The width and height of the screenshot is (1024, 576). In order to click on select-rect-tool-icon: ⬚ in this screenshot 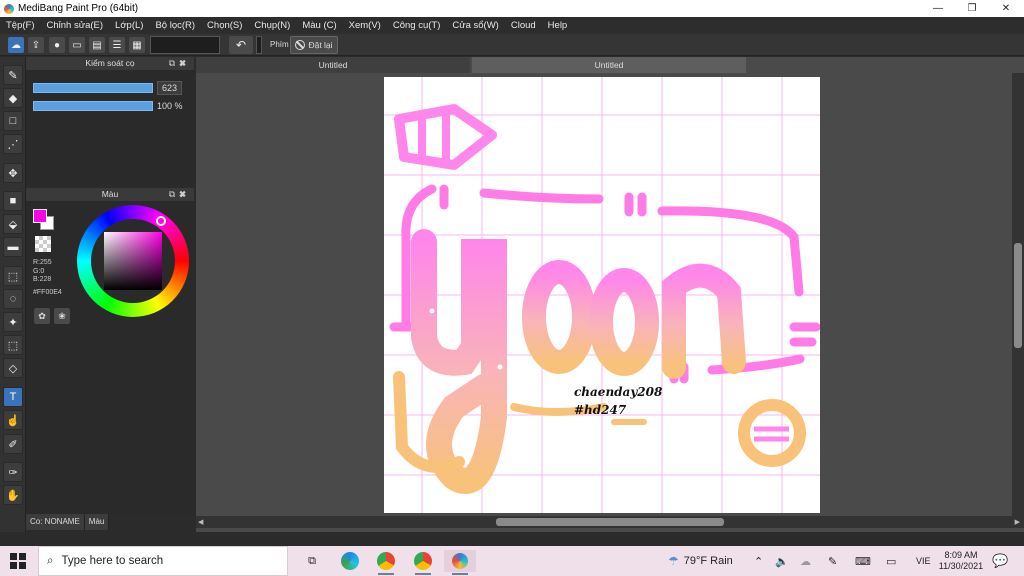, I will do `click(13, 276)`.